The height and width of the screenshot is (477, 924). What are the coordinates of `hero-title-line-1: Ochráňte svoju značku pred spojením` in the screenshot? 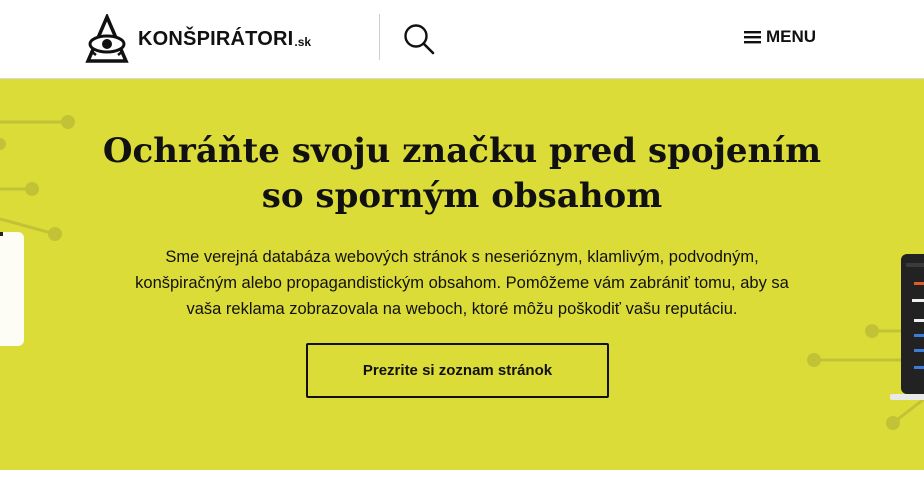 It's located at (462, 151).